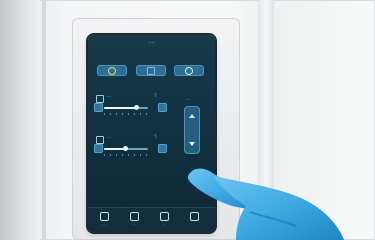 The height and width of the screenshot is (240, 375). What do you see at coordinates (188, 99) in the screenshot?
I see `arrow-panel-caption: ··` at bounding box center [188, 99].